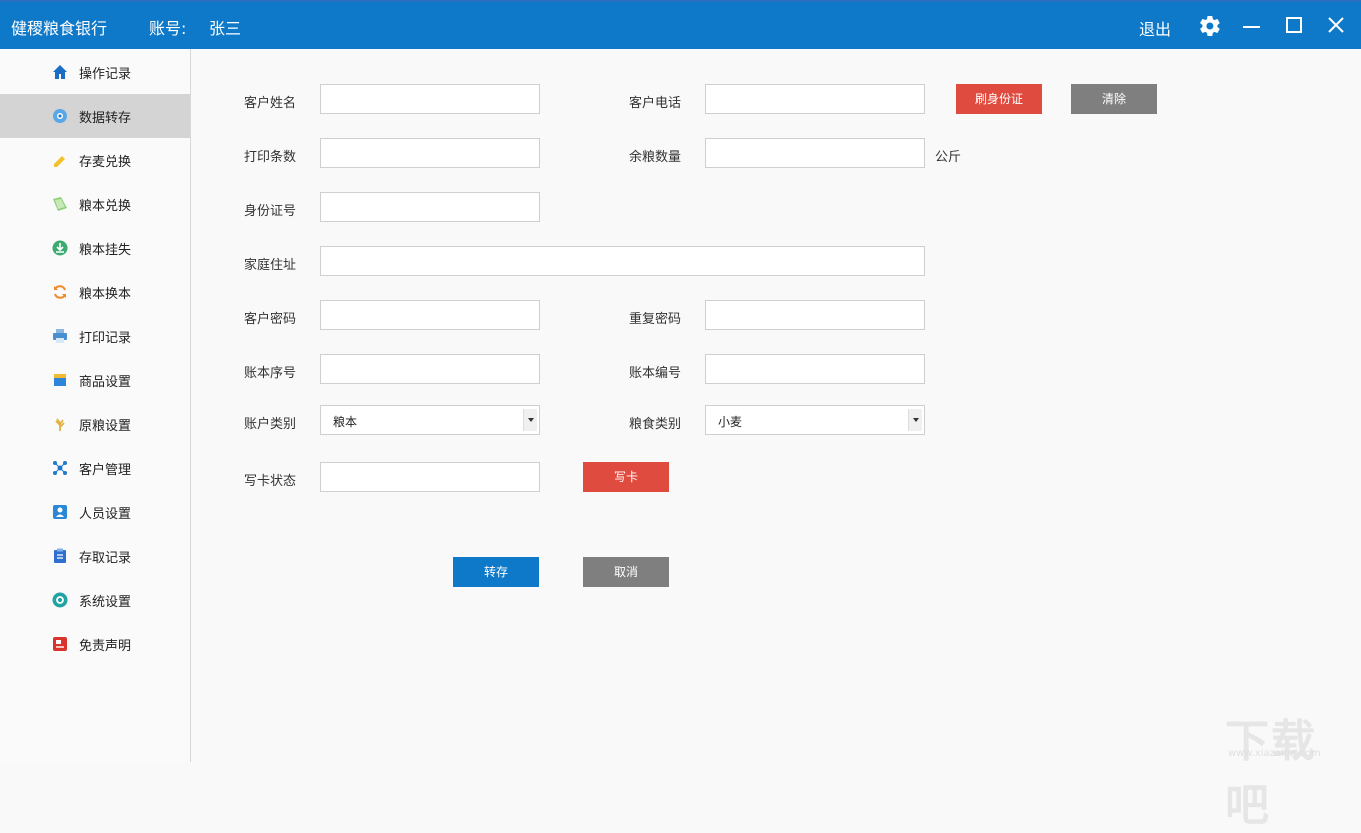 The width and height of the screenshot is (1361, 833). What do you see at coordinates (105, 206) in the screenshot?
I see `sidebar-item-label: 粮本兑换` at bounding box center [105, 206].